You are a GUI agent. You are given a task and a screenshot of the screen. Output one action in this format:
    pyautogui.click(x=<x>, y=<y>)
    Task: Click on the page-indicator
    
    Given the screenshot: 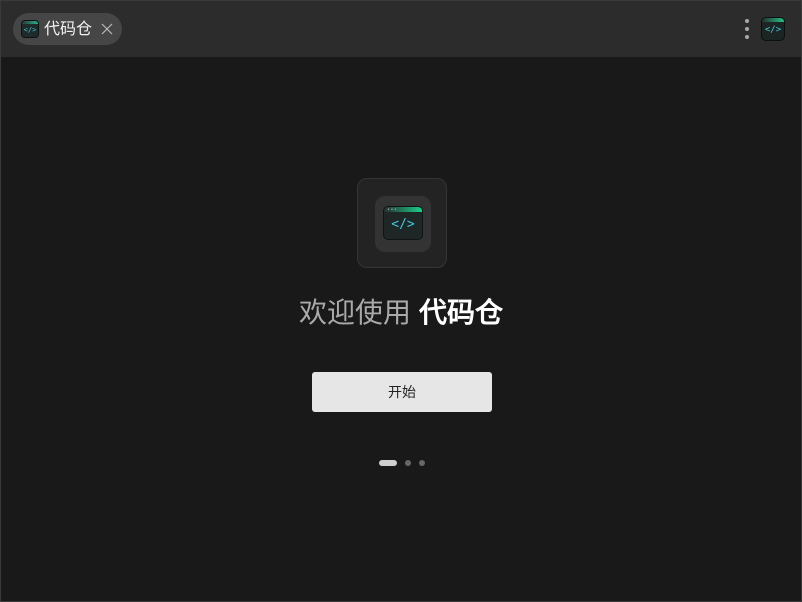 What is the action you would take?
    pyautogui.click(x=406, y=463)
    